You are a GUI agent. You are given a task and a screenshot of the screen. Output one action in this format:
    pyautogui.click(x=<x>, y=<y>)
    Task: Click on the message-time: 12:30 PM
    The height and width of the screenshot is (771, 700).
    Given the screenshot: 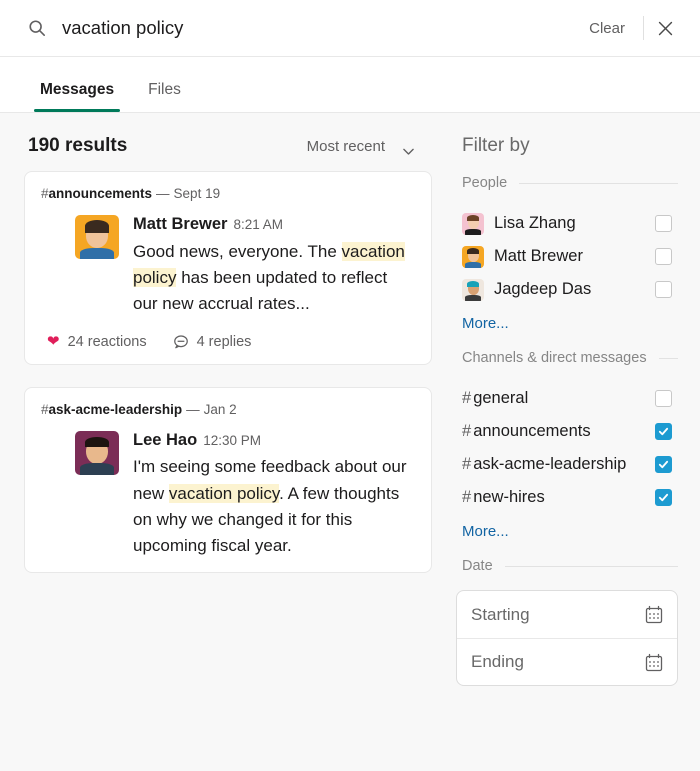 What is the action you would take?
    pyautogui.click(x=232, y=440)
    